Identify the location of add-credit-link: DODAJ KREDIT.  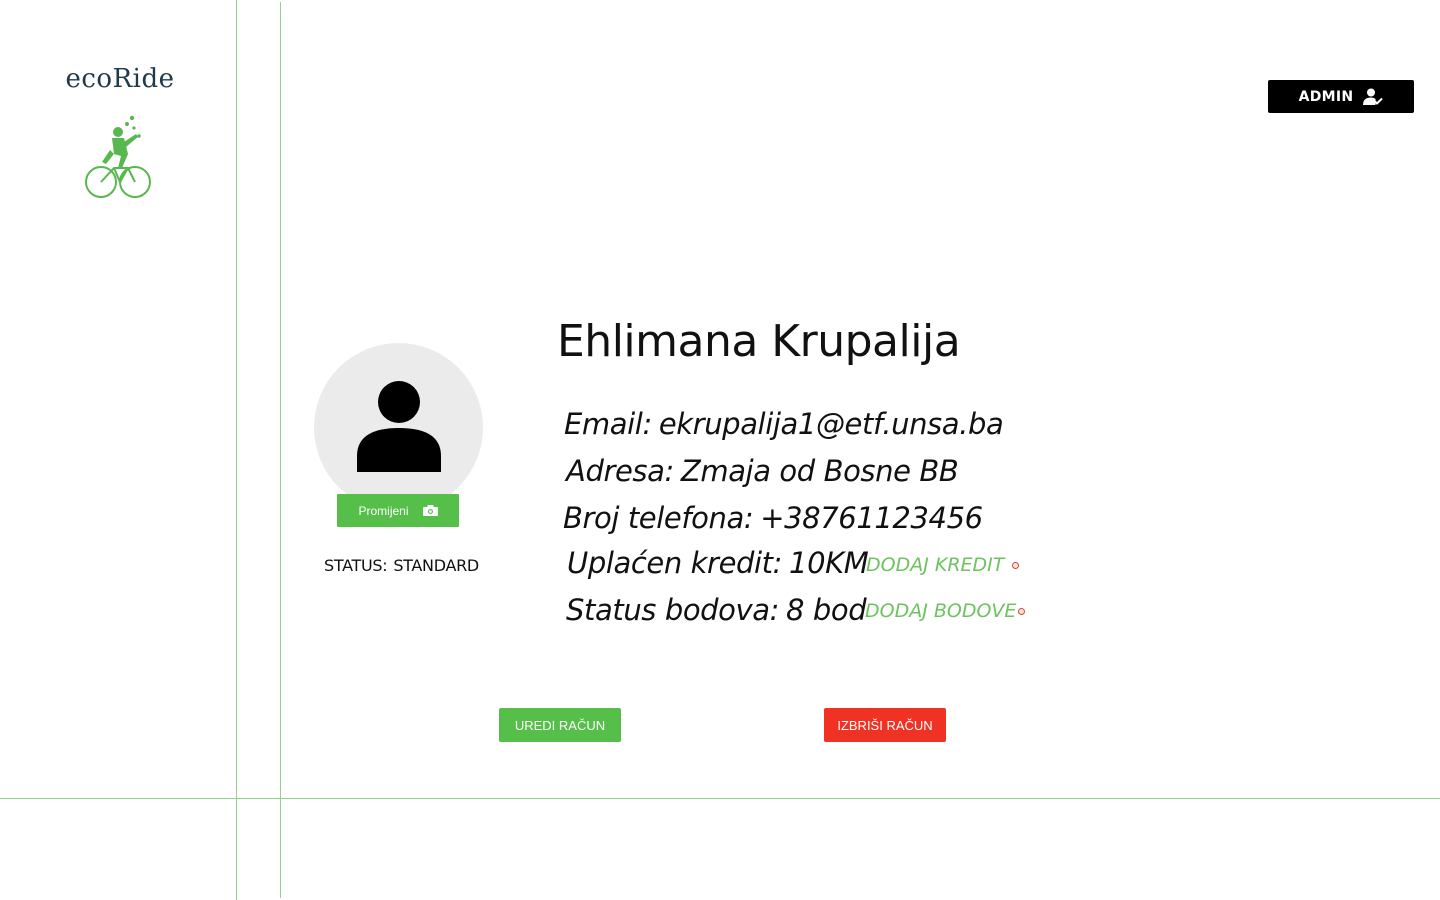
(935, 565).